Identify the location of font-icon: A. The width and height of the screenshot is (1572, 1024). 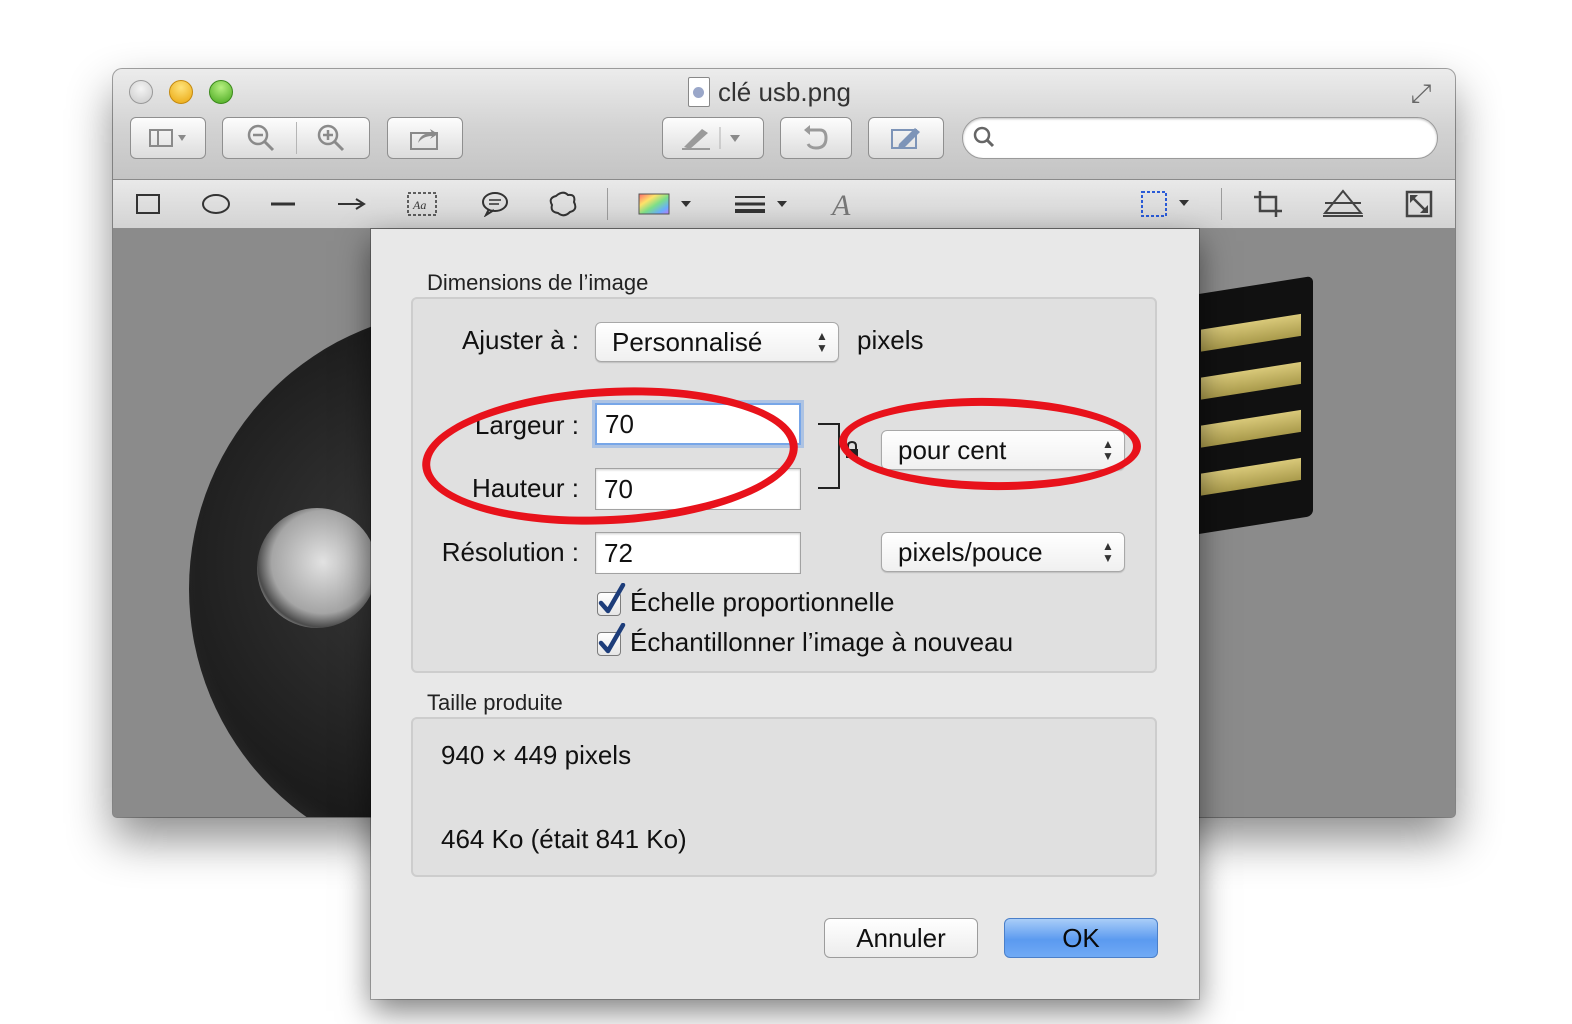
(842, 204).